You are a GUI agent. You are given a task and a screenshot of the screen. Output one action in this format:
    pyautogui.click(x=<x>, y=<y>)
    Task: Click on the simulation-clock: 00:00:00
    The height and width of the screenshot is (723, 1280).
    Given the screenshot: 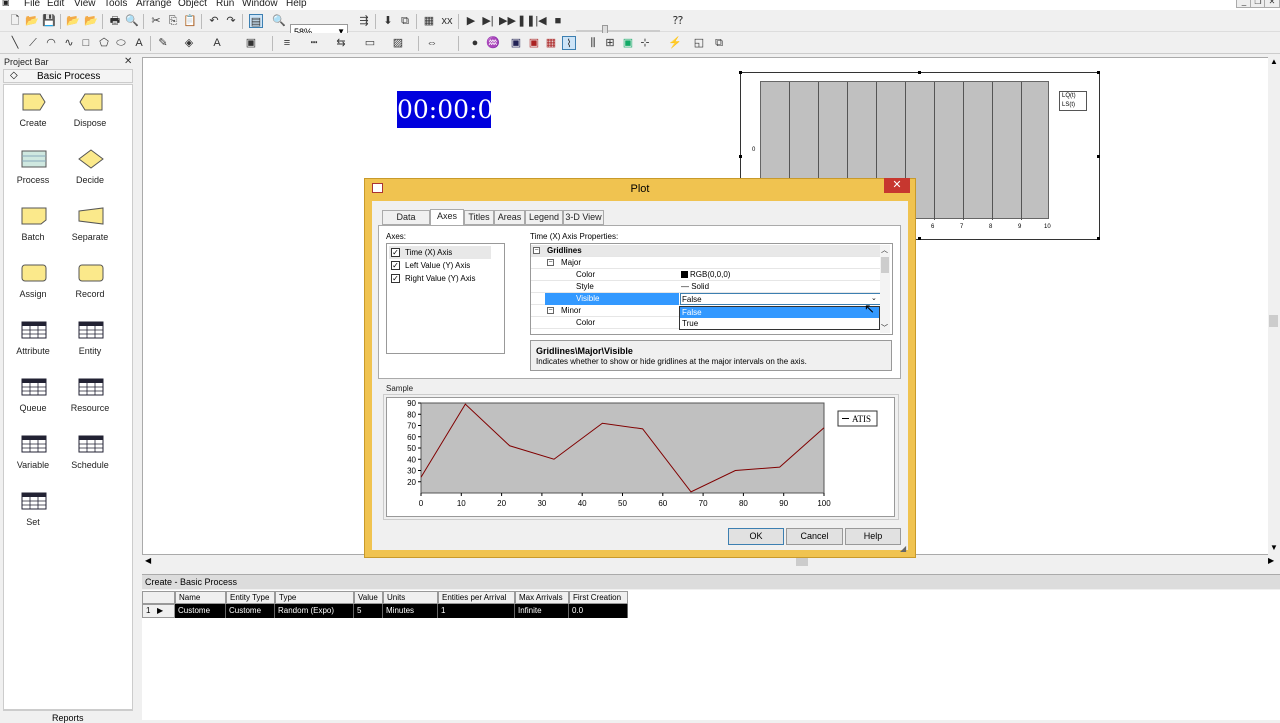 What is the action you would take?
    pyautogui.click(x=453, y=109)
    